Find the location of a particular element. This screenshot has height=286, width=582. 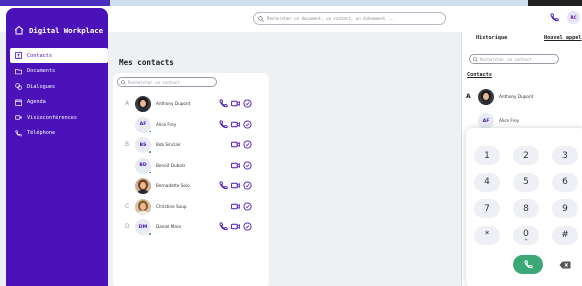

app-brand: Digital Workplace is located at coordinates (58, 30).